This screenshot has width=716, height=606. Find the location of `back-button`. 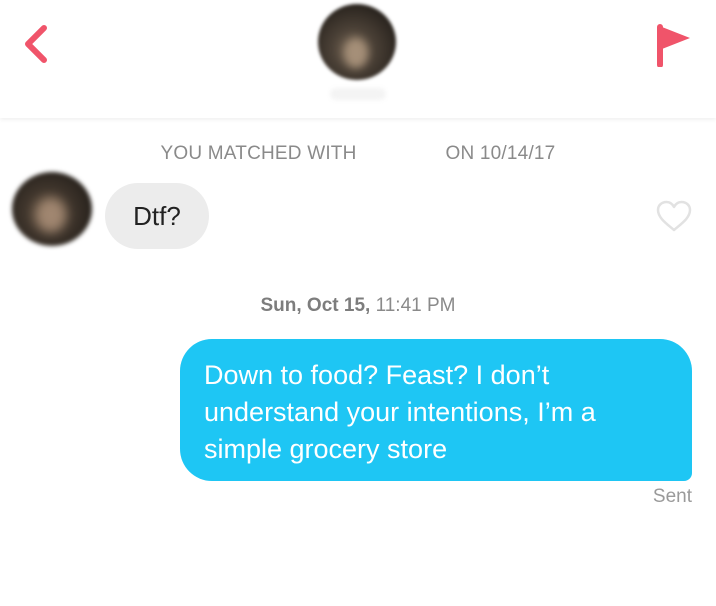

back-button is located at coordinates (36, 44).